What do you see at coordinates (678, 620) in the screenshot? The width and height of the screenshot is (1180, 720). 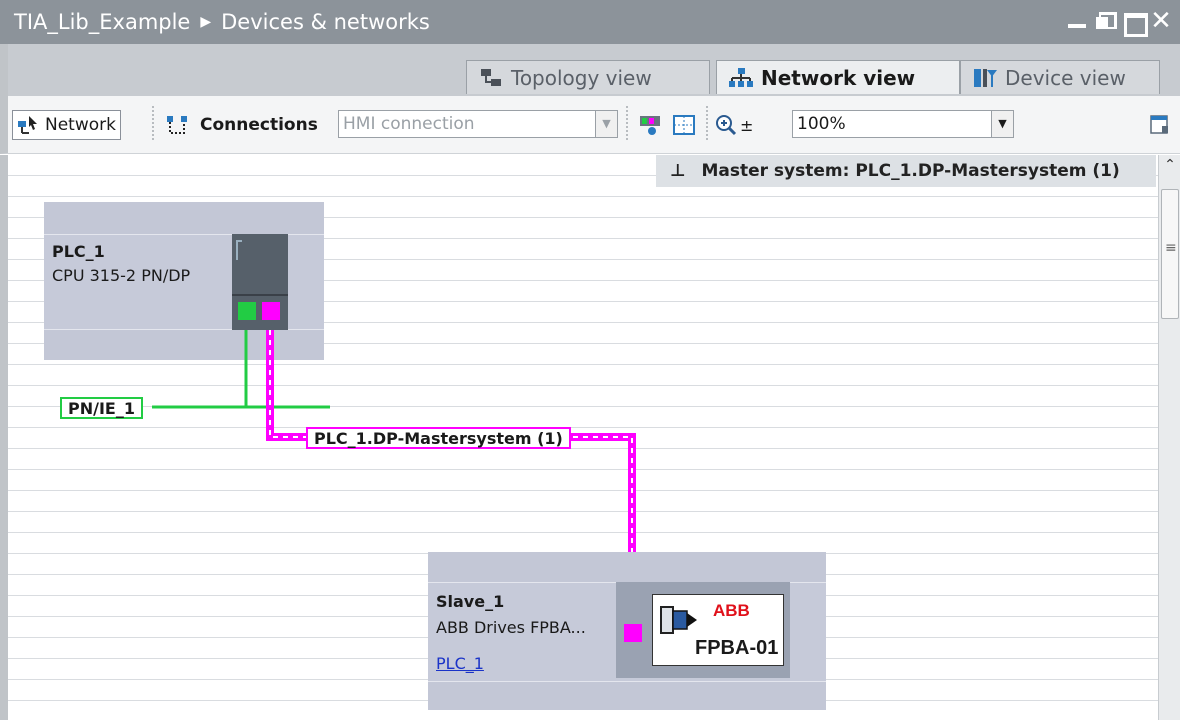 I see `fpba-adapter-icon` at bounding box center [678, 620].